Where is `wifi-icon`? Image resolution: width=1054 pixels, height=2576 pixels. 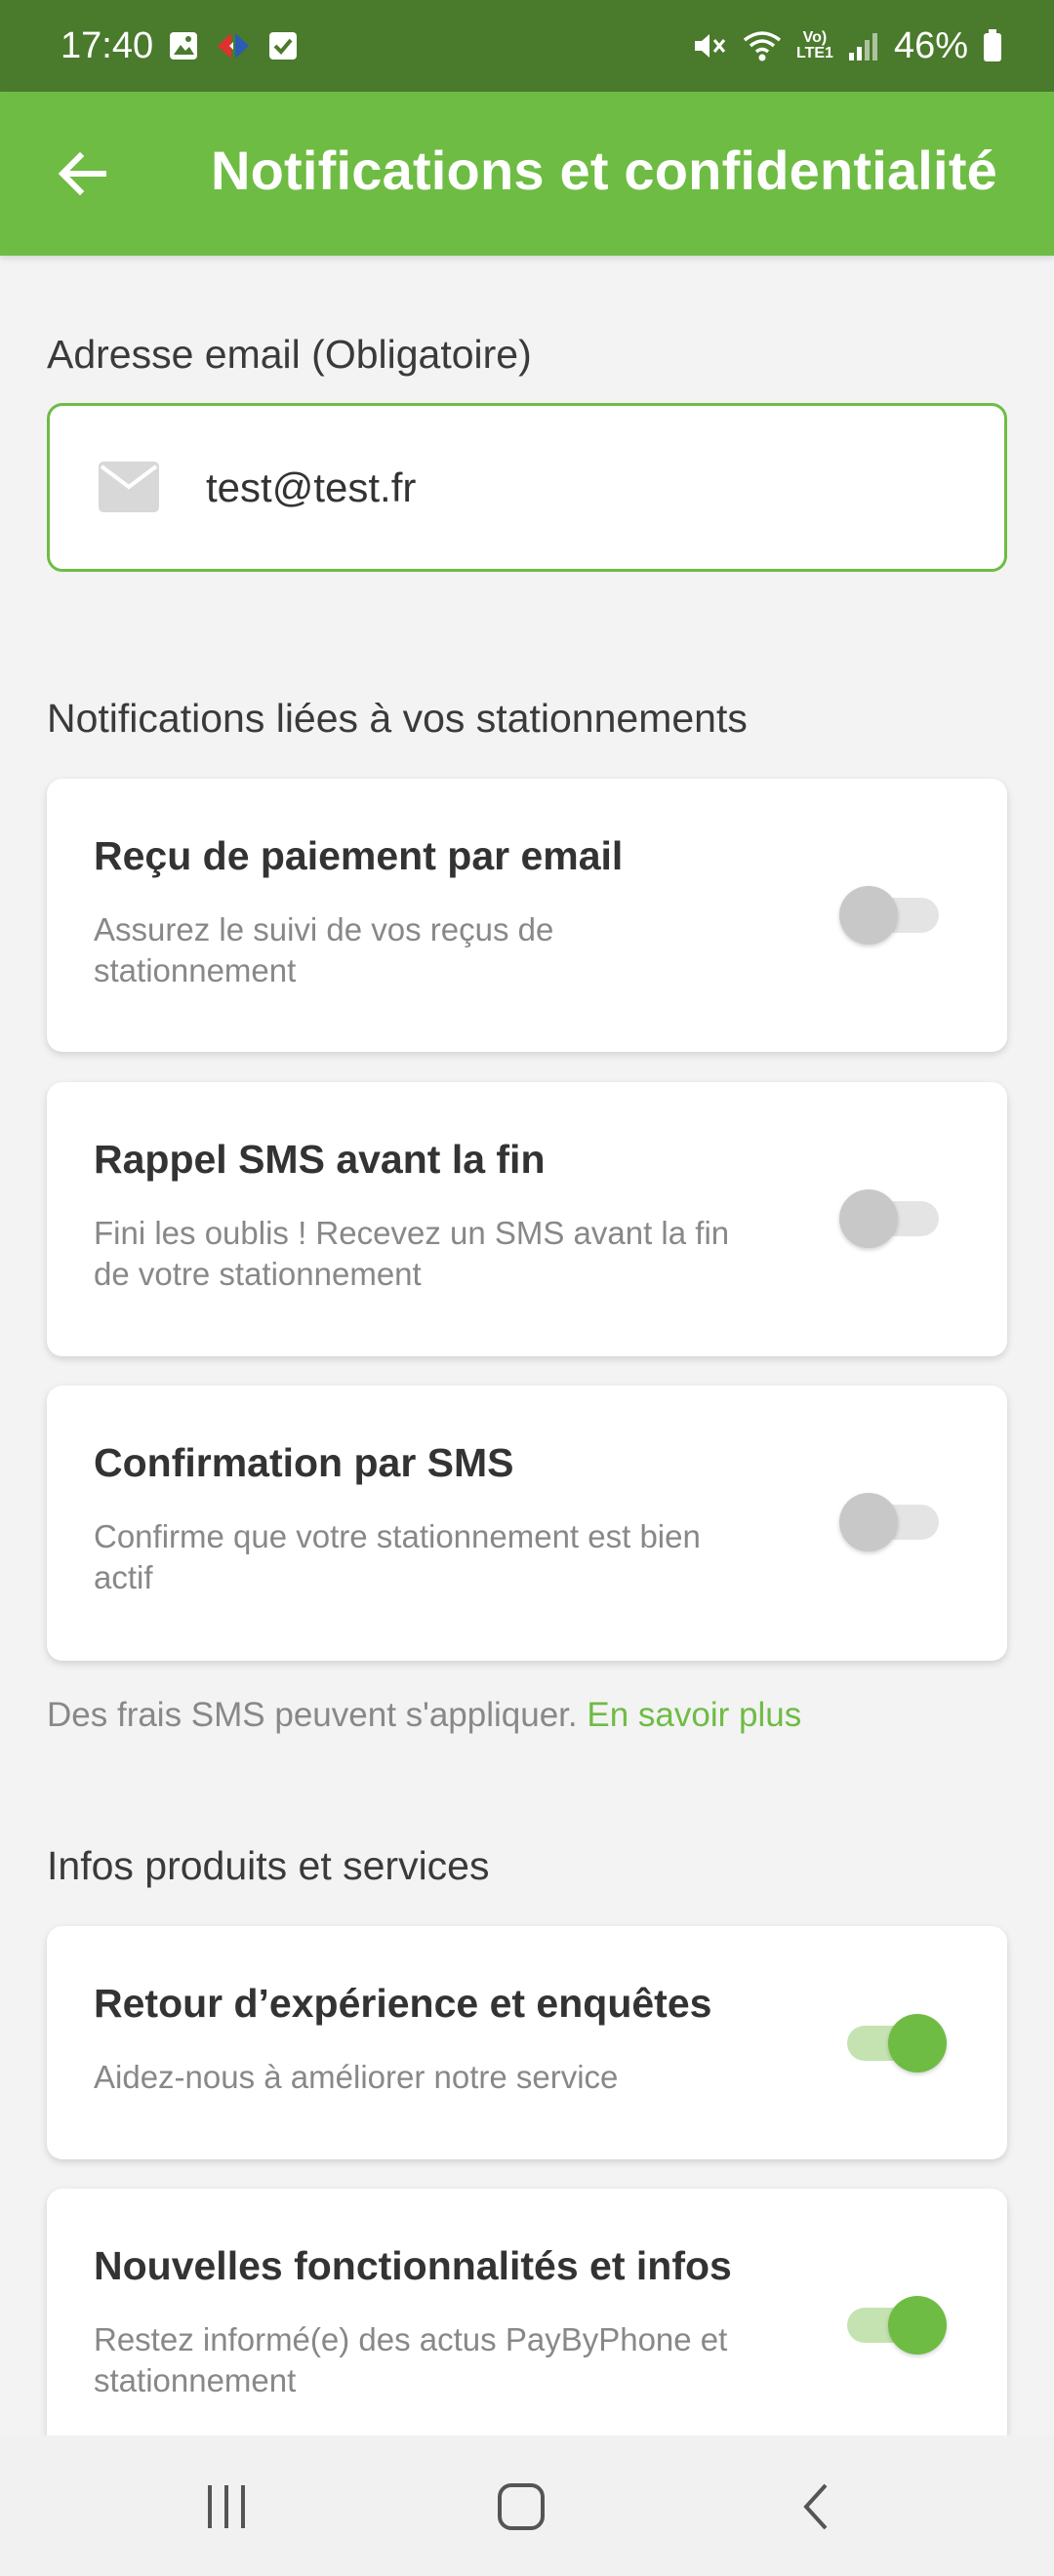
wifi-icon is located at coordinates (762, 45).